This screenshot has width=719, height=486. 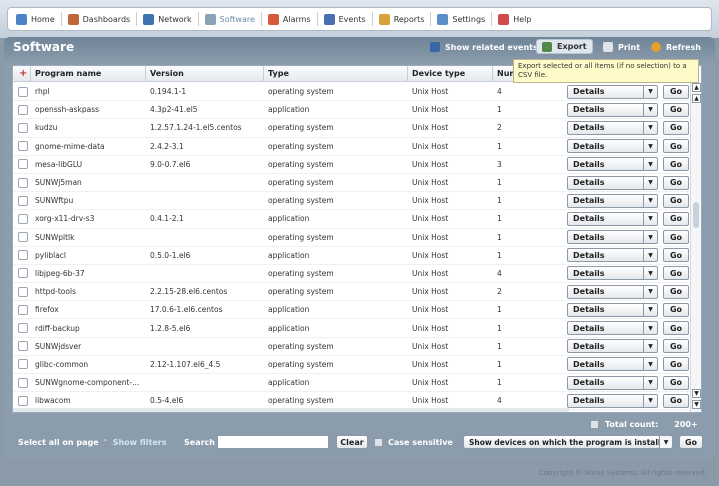 What do you see at coordinates (621, 47) in the screenshot?
I see `print-button: Print` at bounding box center [621, 47].